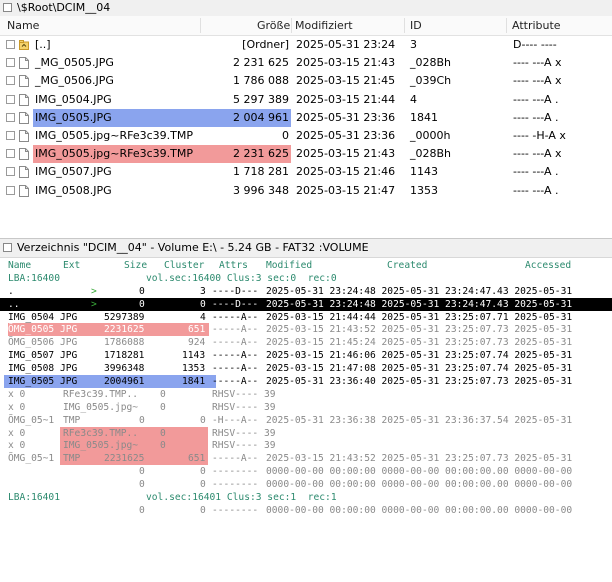 The width and height of the screenshot is (612, 582). What do you see at coordinates (34, 498) in the screenshot?
I see `lba-label: LBA:16401` at bounding box center [34, 498].